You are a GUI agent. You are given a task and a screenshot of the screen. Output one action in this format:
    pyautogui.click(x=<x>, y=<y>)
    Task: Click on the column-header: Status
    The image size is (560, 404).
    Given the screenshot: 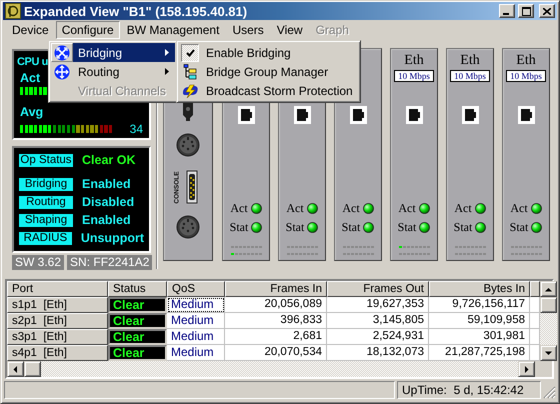 What is the action you would take?
    pyautogui.click(x=137, y=289)
    